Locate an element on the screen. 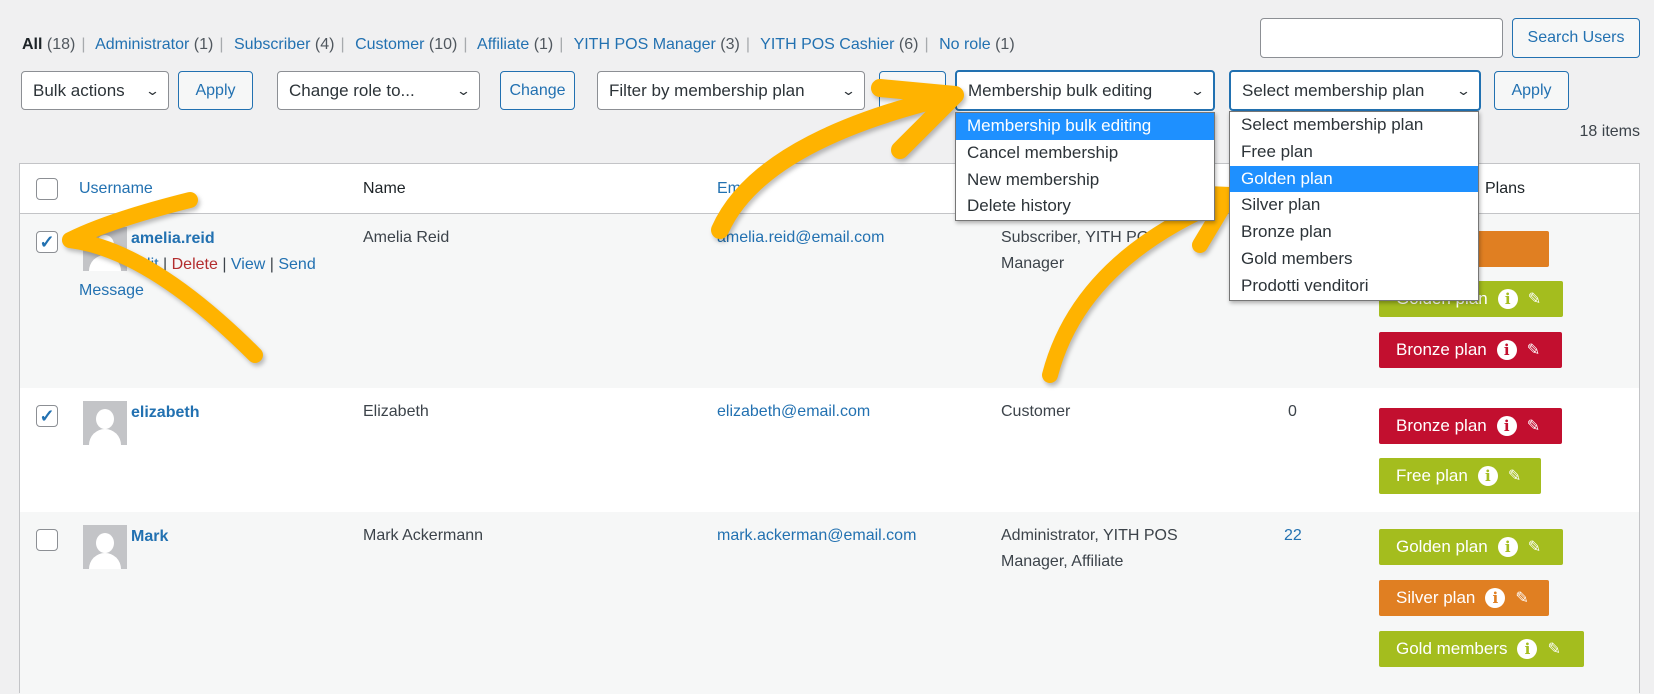  arrow-to-bulk-select is located at coordinates (837, 159).